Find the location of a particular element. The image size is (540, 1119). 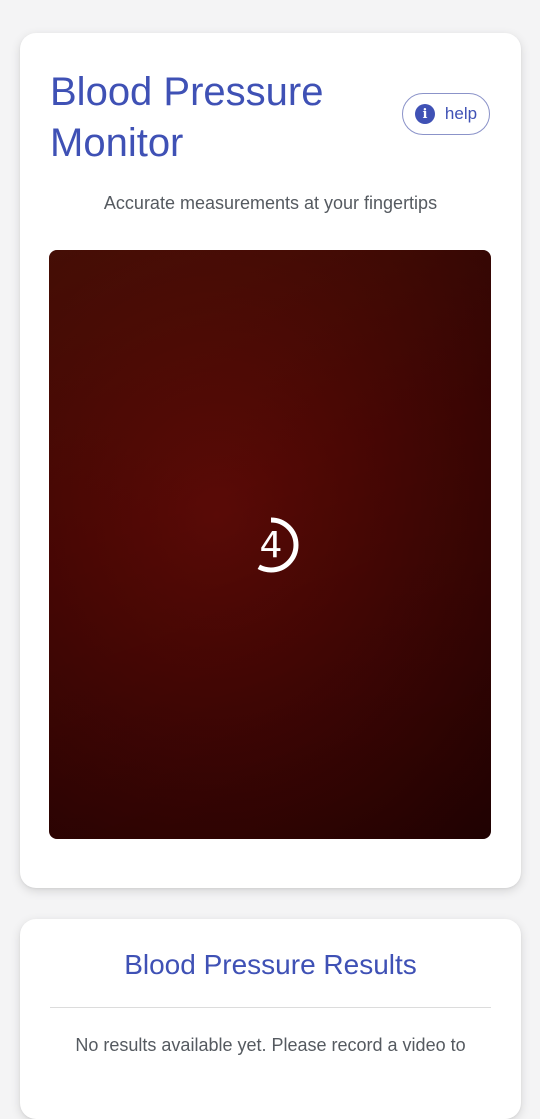

info-icon: i is located at coordinates (424, 114).